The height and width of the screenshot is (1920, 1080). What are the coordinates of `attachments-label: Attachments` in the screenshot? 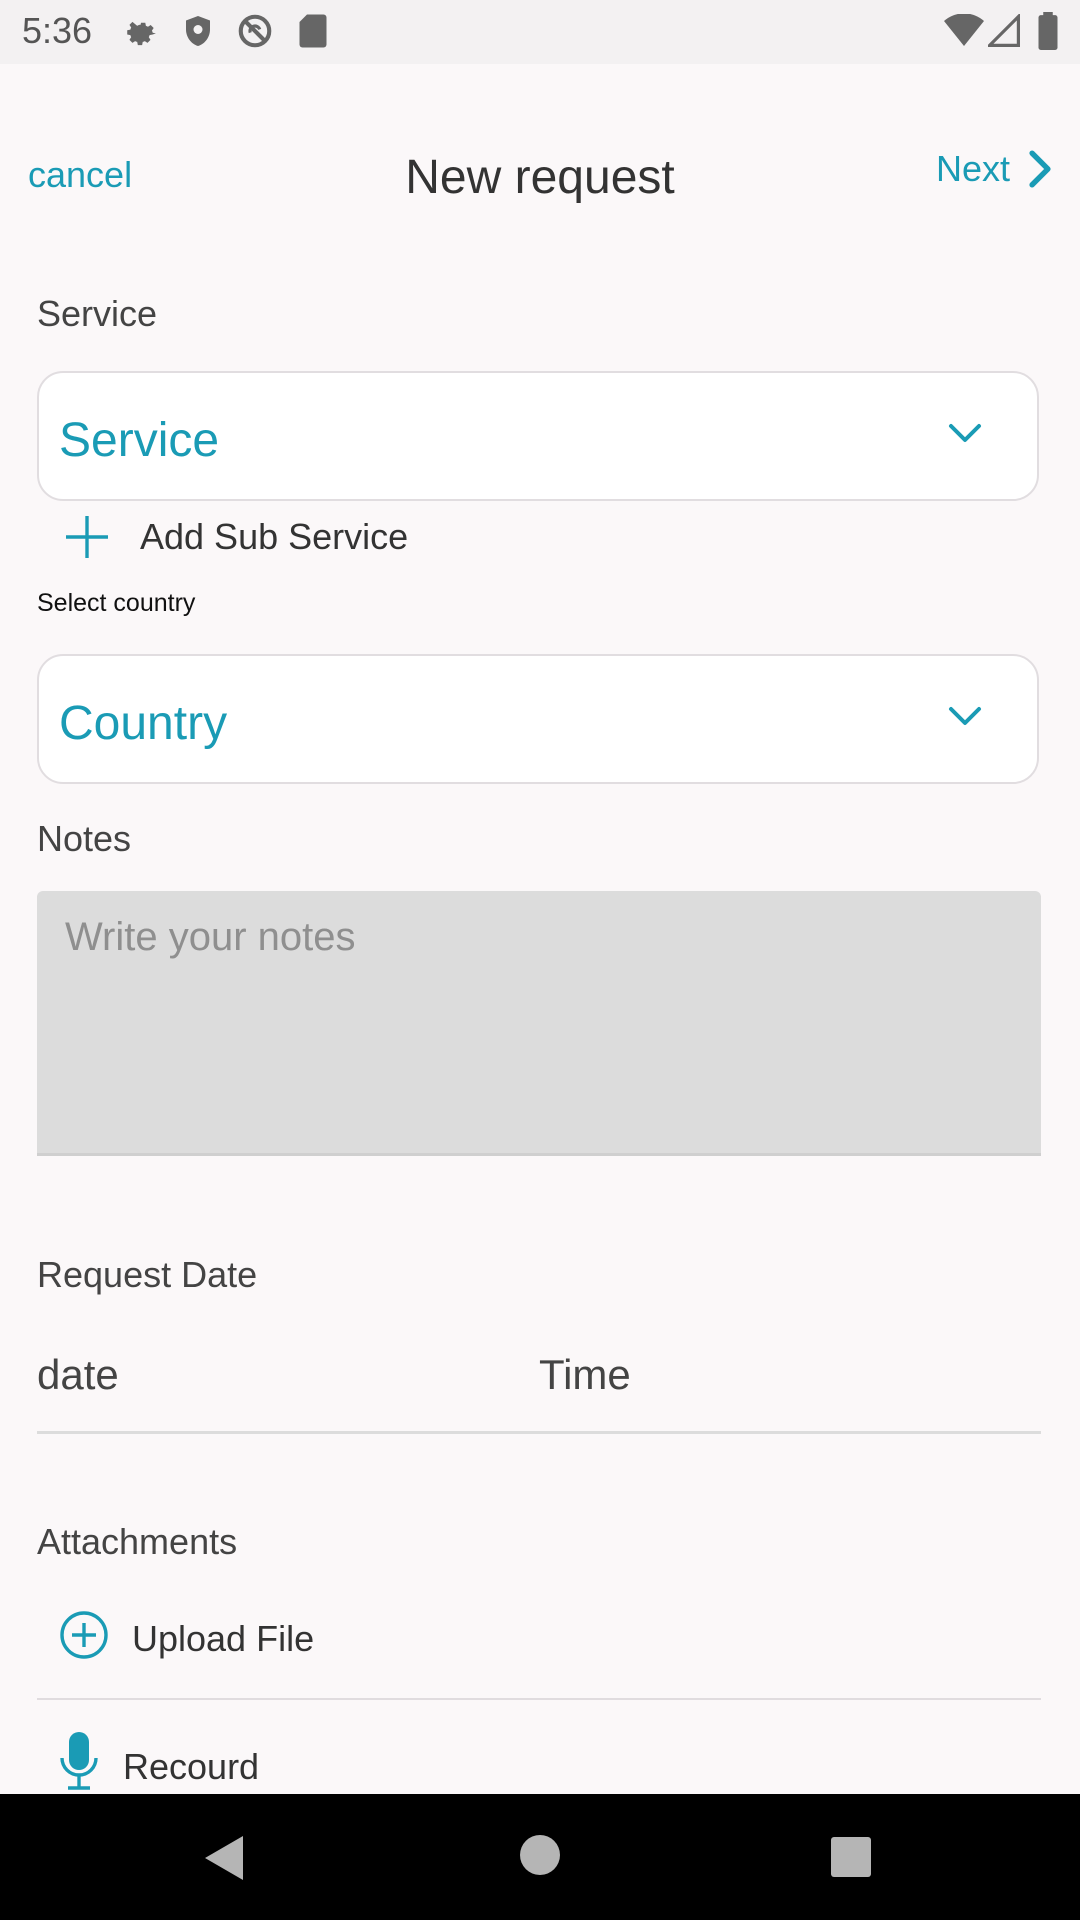 It's located at (137, 1541).